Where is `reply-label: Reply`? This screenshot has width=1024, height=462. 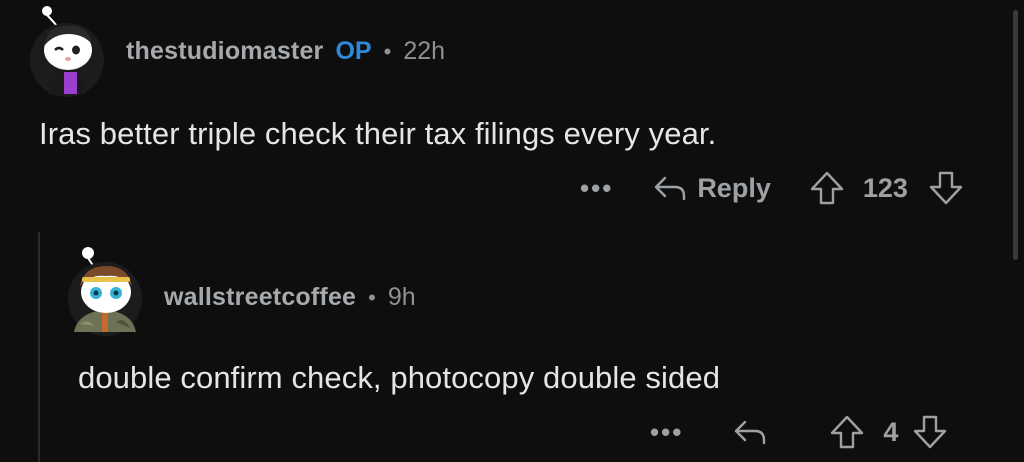
reply-label: Reply is located at coordinates (734, 187).